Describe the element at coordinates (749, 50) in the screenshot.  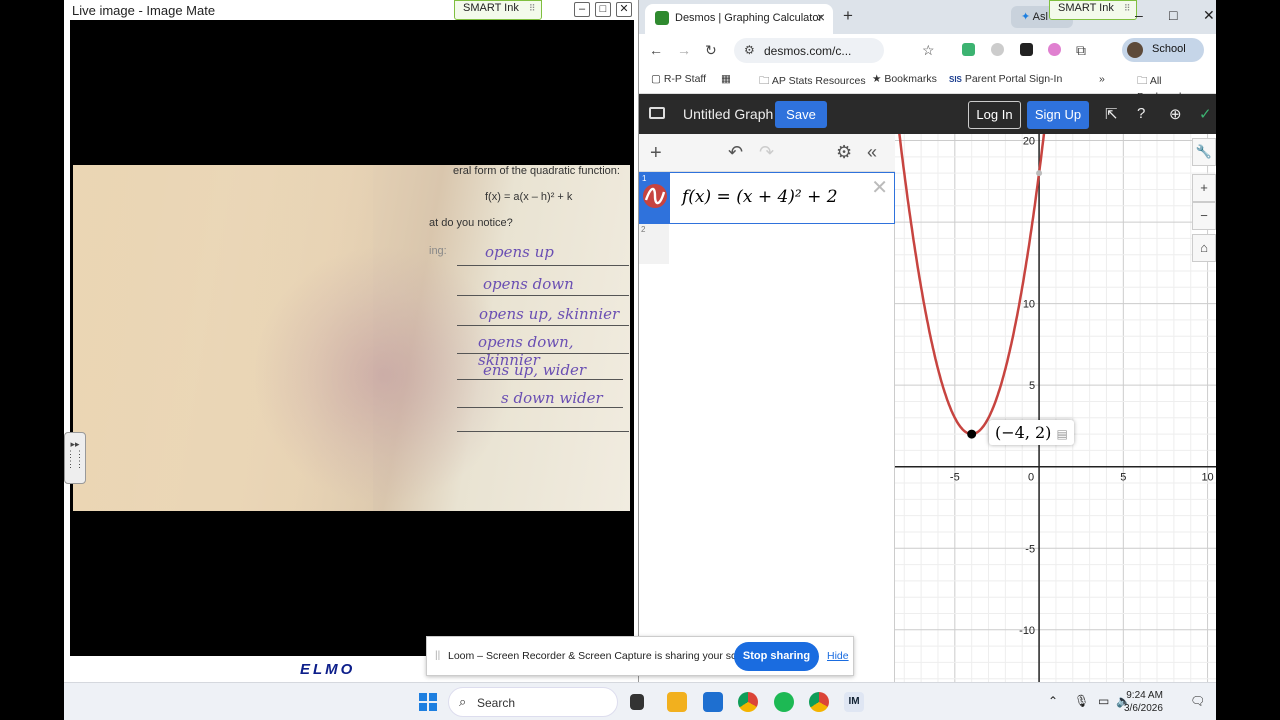
I see `site-settings-icon: ⚙` at that location.